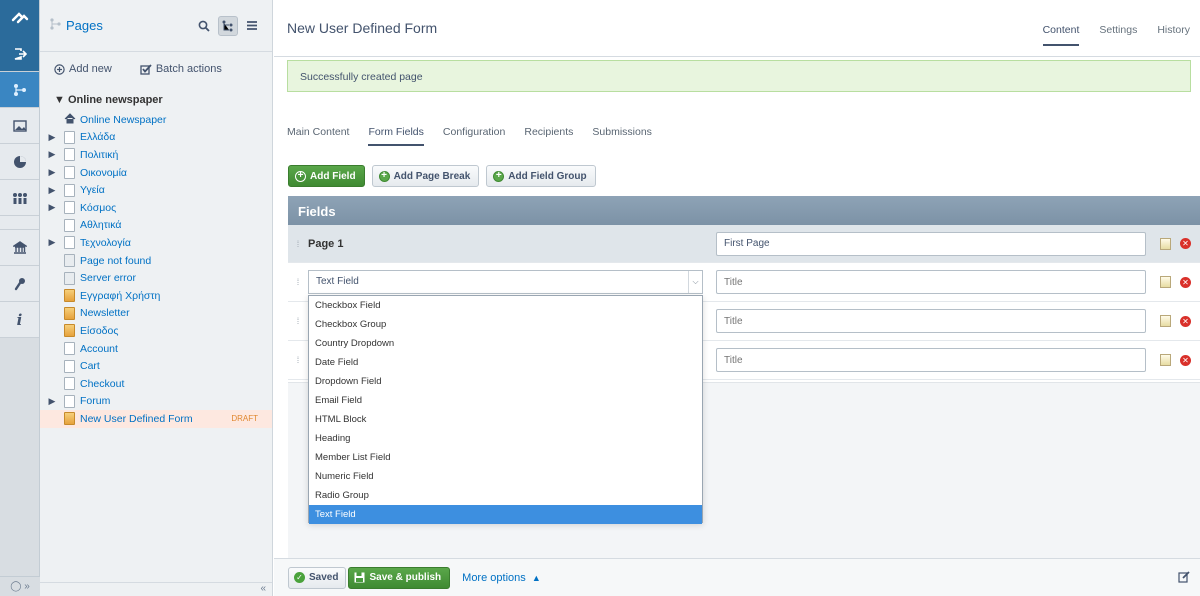  Describe the element at coordinates (19, 90) in the screenshot. I see `sitetree-icon` at that location.